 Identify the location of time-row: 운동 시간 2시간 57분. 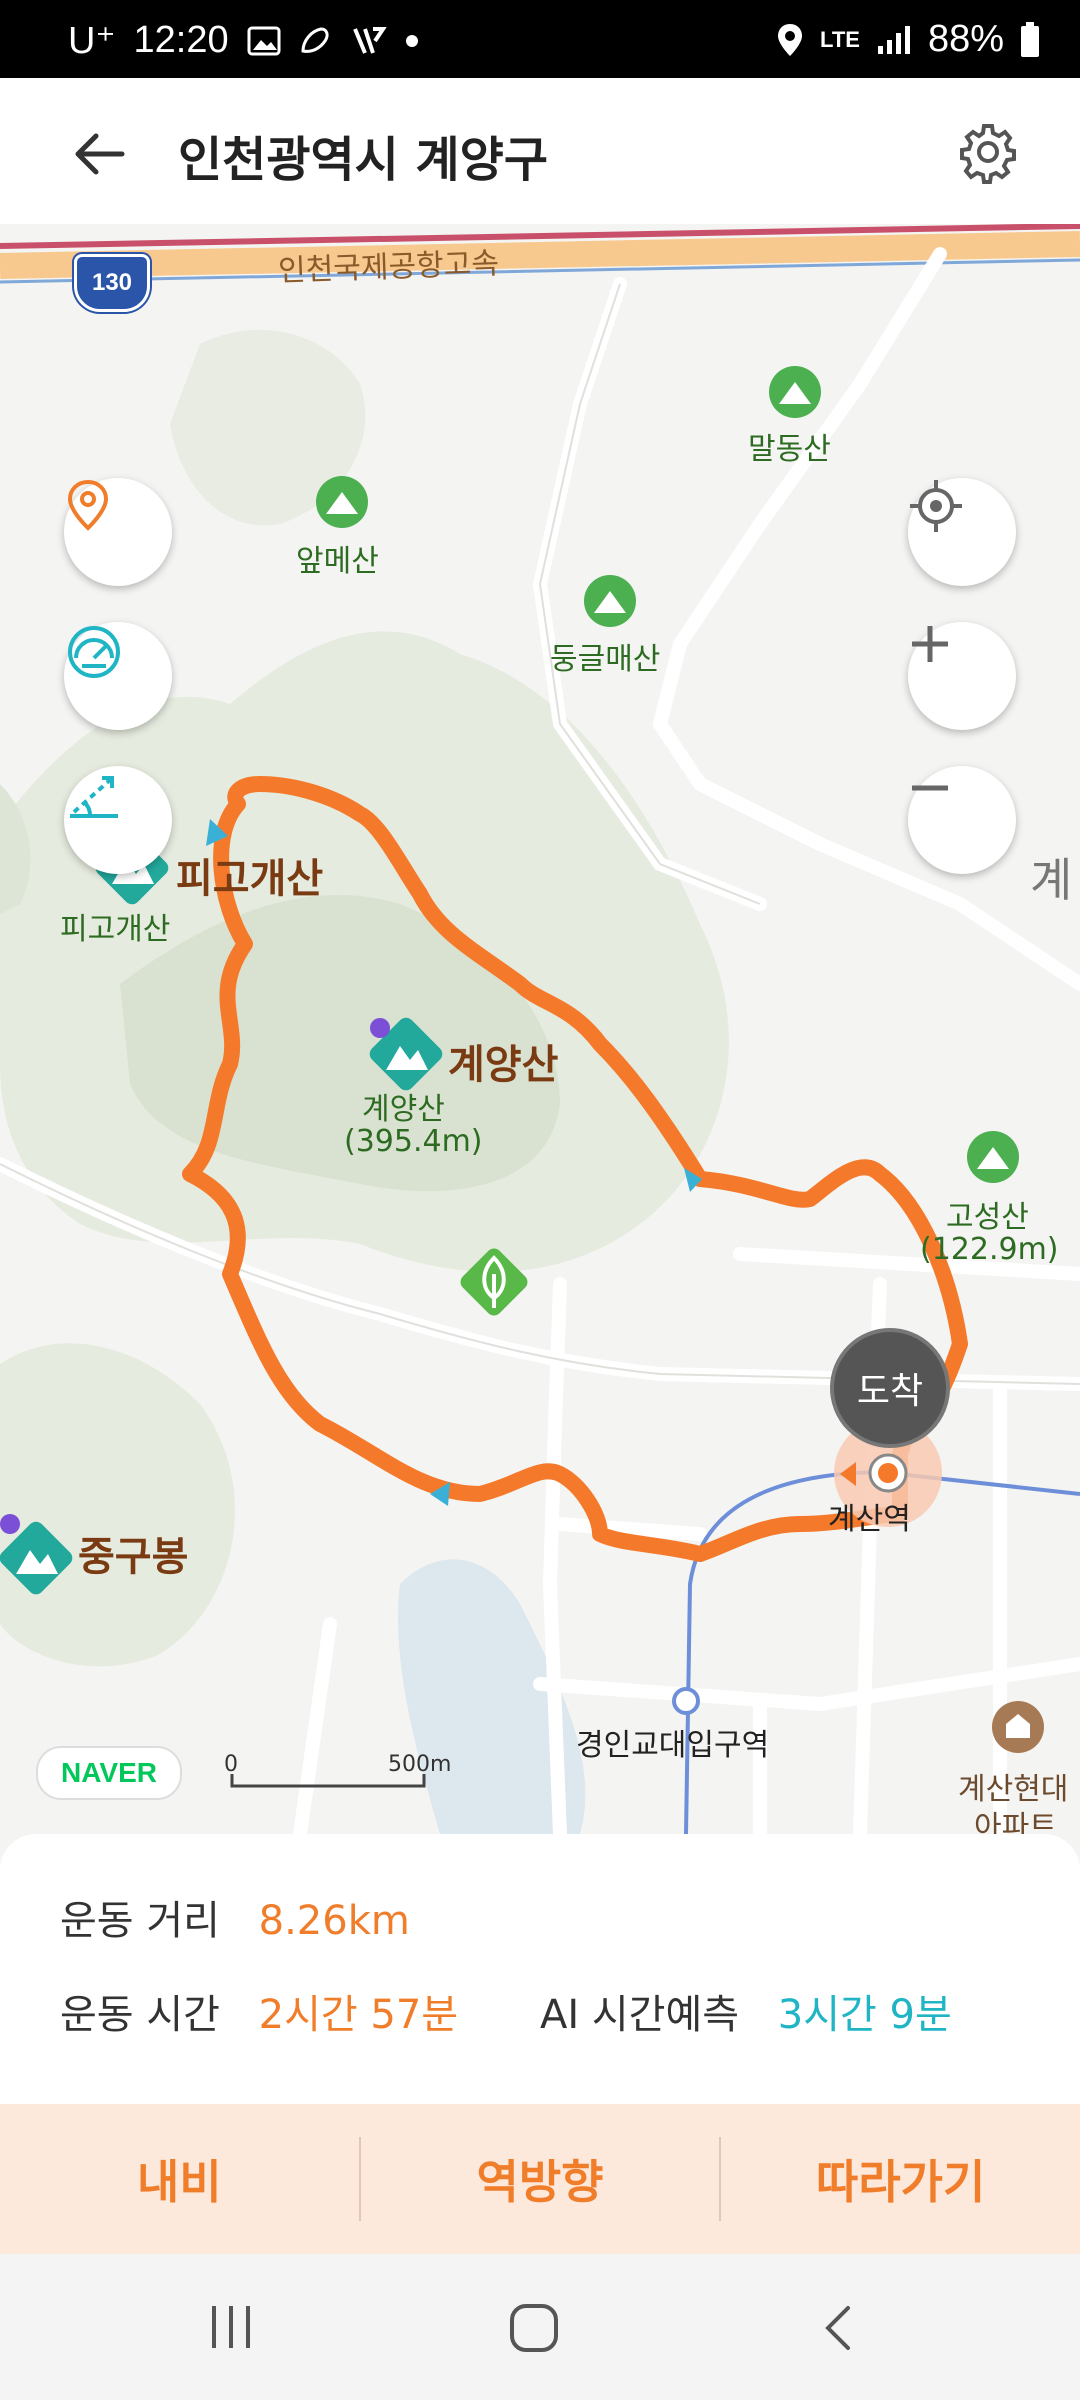
(259, 2011).